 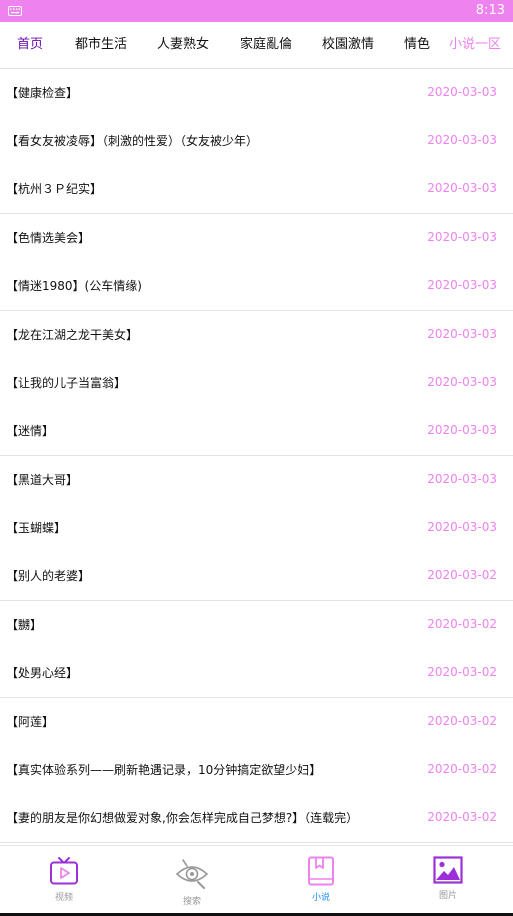 What do you see at coordinates (74, 286) in the screenshot?
I see `story-title: 【情迷1980】(公车情缘)` at bounding box center [74, 286].